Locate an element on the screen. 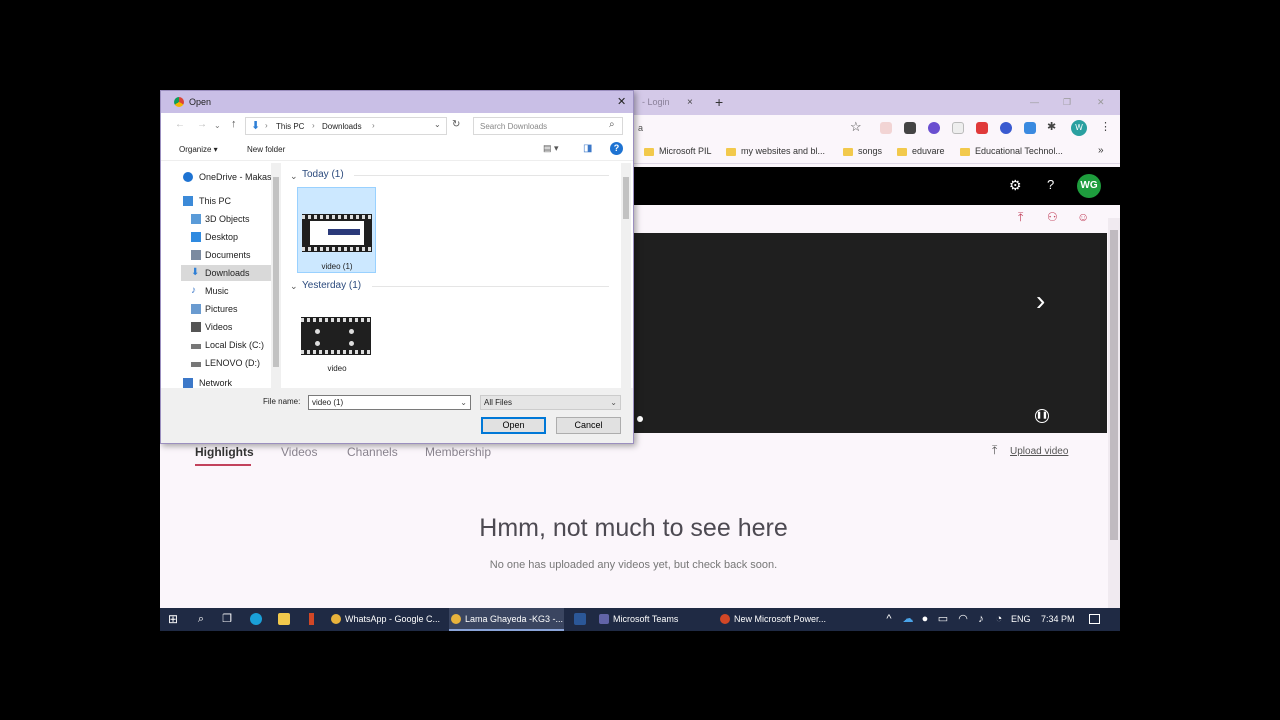 The width and height of the screenshot is (1280, 720). bookmark-item: songs is located at coordinates (862, 151).